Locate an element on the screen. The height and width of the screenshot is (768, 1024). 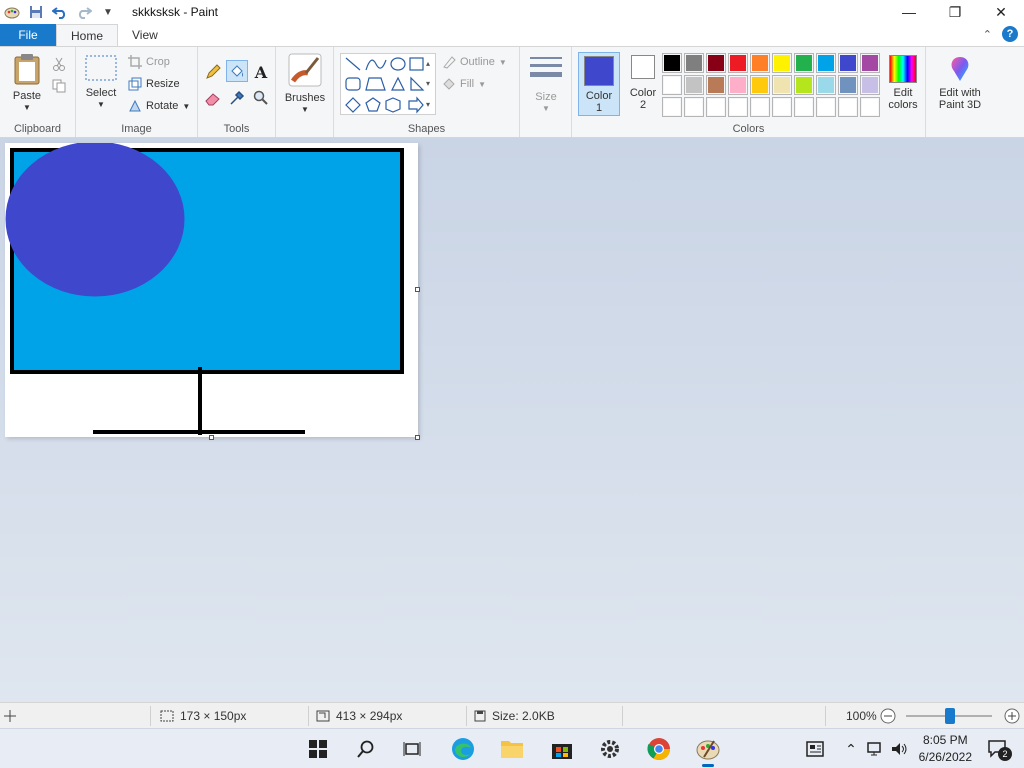
triangle-shape-icon is located at coordinates (398, 83).